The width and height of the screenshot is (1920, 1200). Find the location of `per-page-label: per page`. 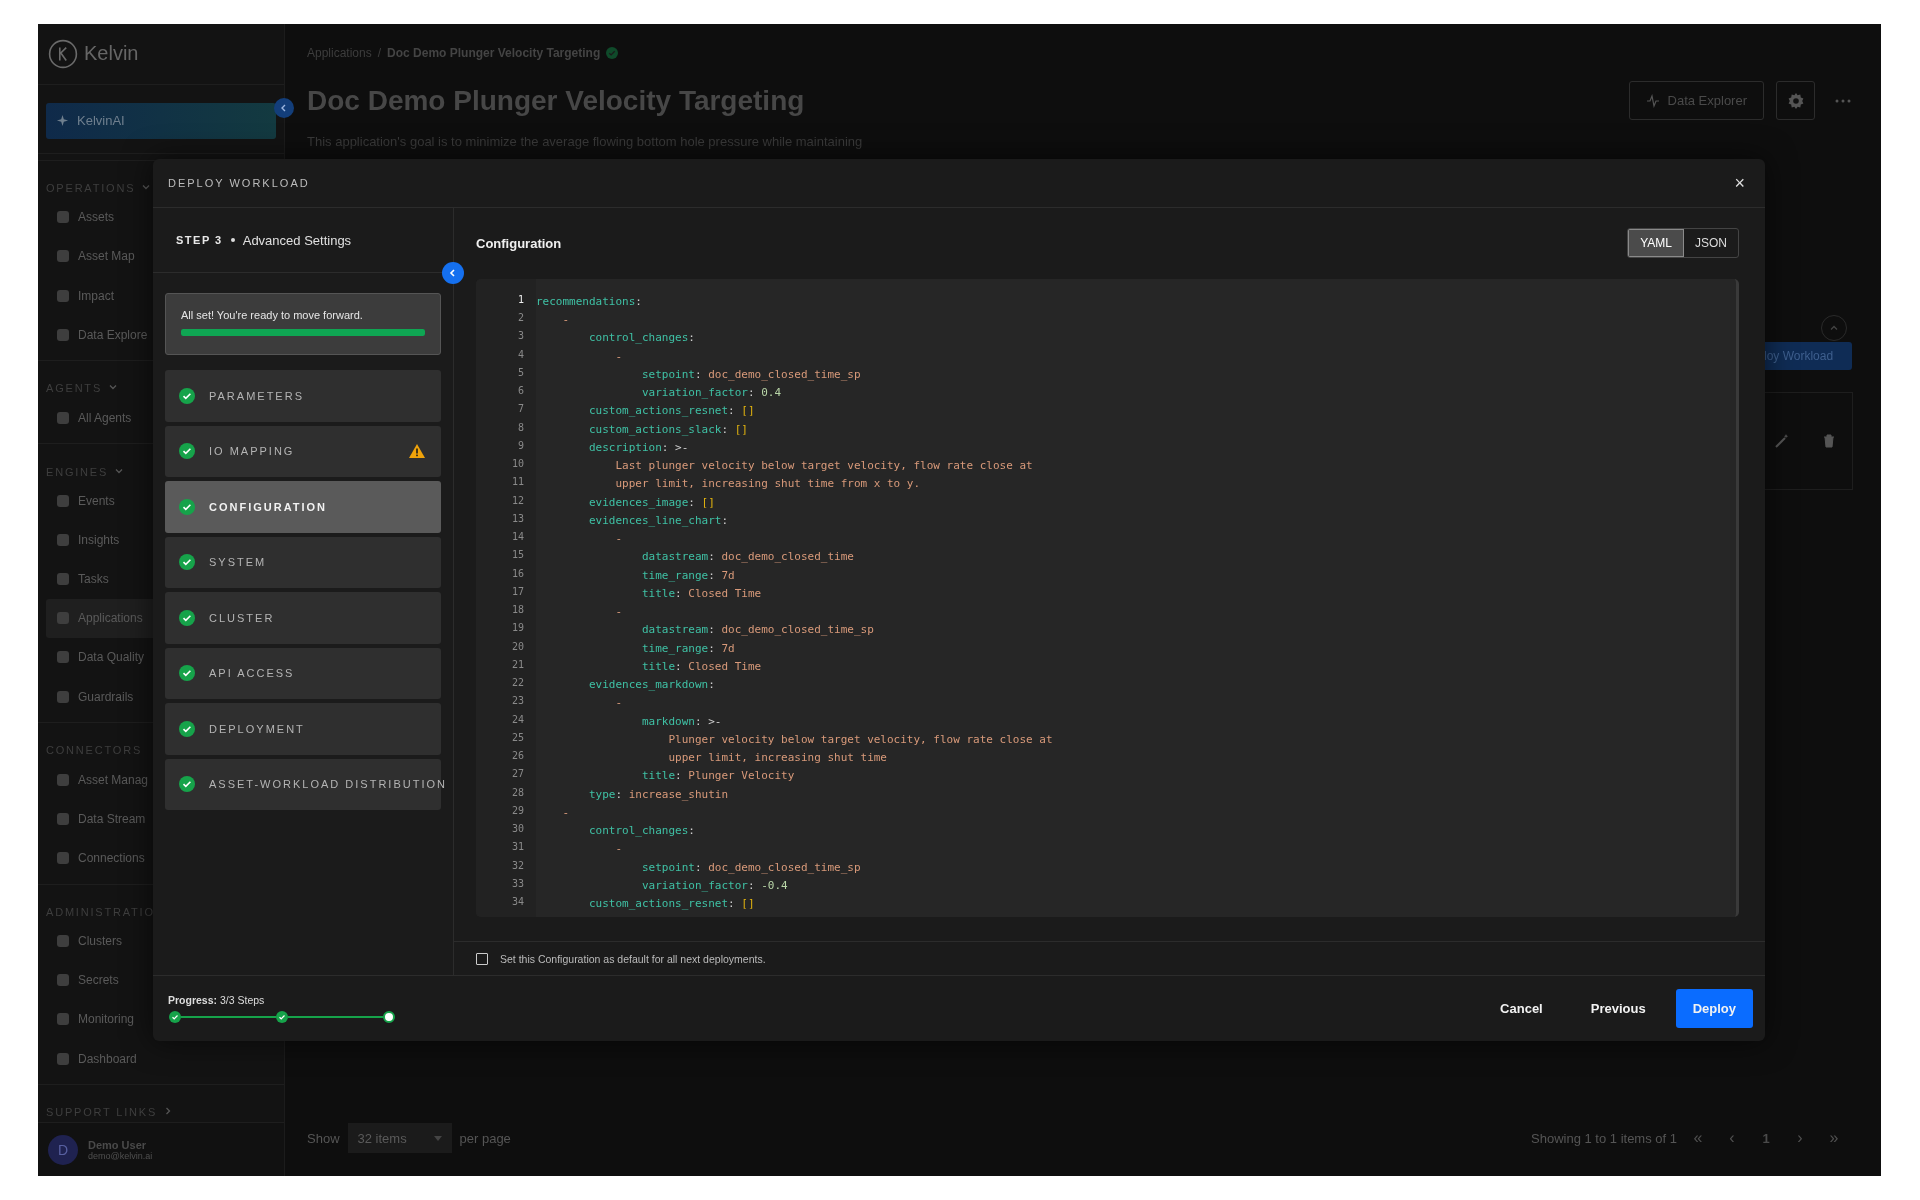

per-page-label: per page is located at coordinates (485, 1138).